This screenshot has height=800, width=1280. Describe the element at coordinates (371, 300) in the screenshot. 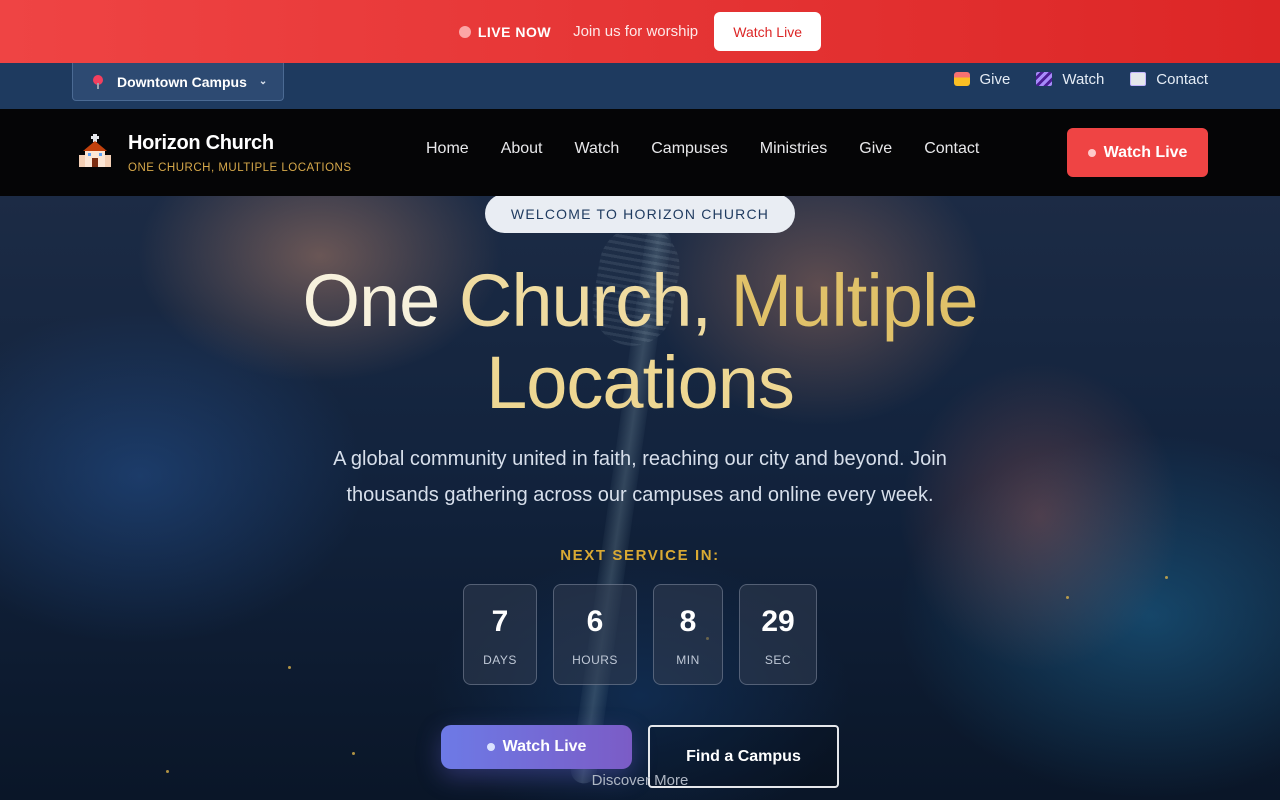

I see `hero-title-word: One` at that location.